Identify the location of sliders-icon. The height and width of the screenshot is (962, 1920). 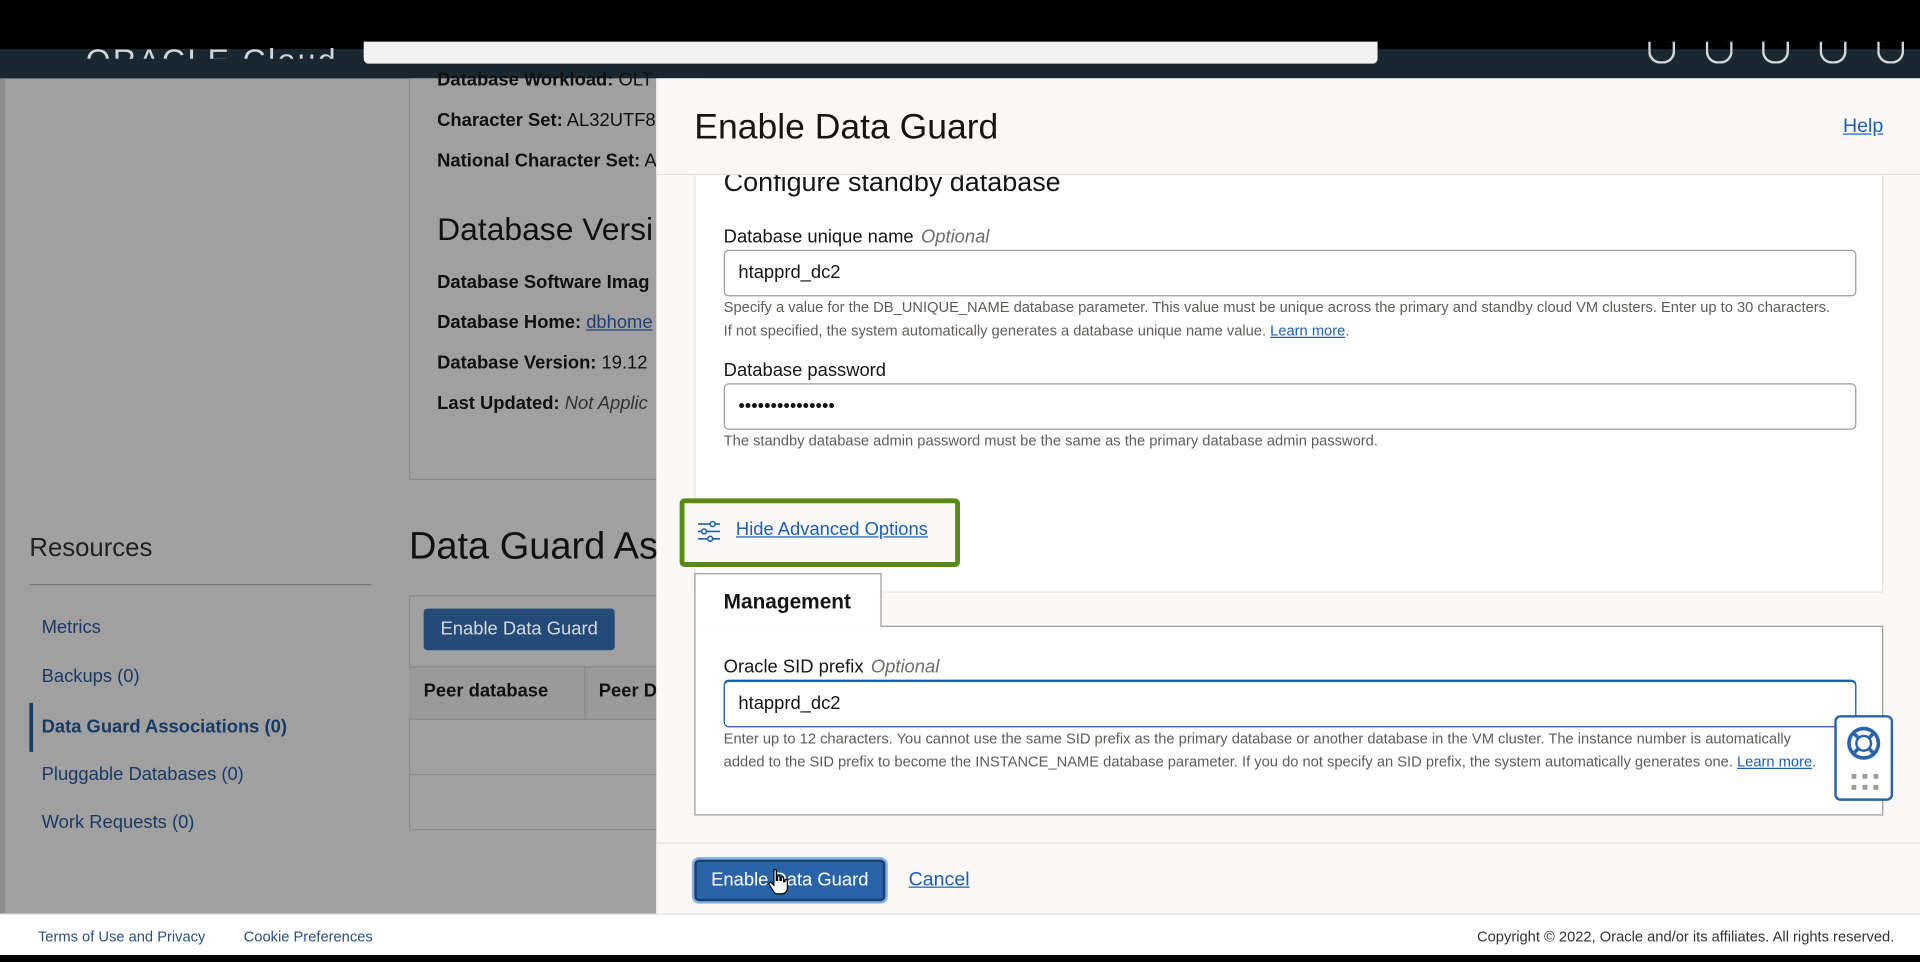
(709, 531).